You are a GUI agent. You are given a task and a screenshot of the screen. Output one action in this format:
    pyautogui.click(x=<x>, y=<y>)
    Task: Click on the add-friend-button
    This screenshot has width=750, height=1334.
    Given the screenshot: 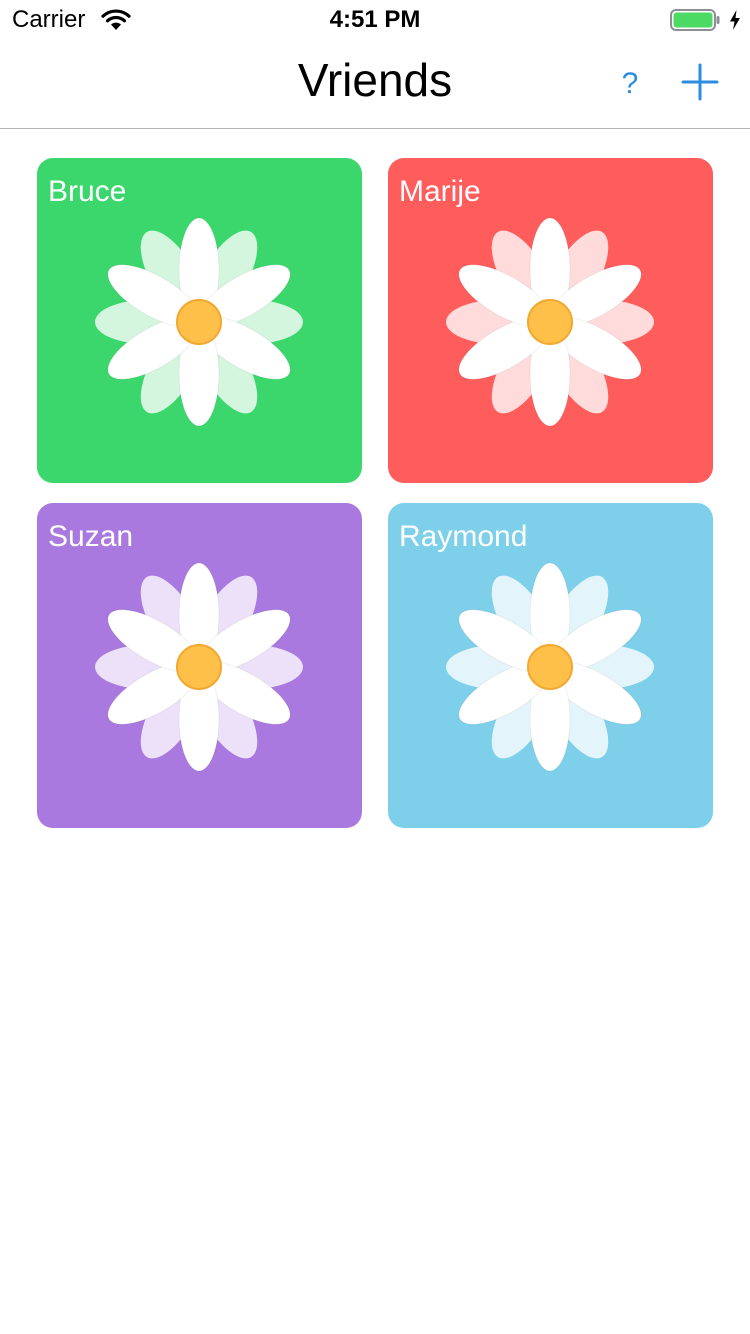 What is the action you would take?
    pyautogui.click(x=700, y=82)
    